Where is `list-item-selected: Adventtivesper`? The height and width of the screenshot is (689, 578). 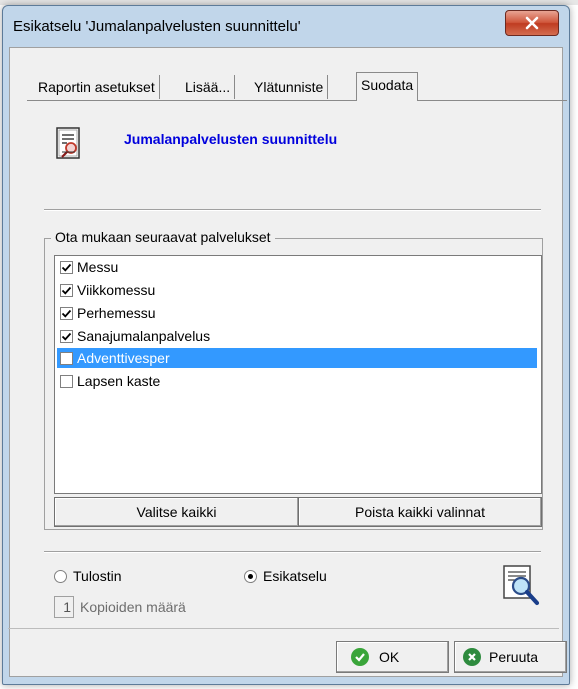 list-item-selected: Adventtivesper is located at coordinates (297, 358).